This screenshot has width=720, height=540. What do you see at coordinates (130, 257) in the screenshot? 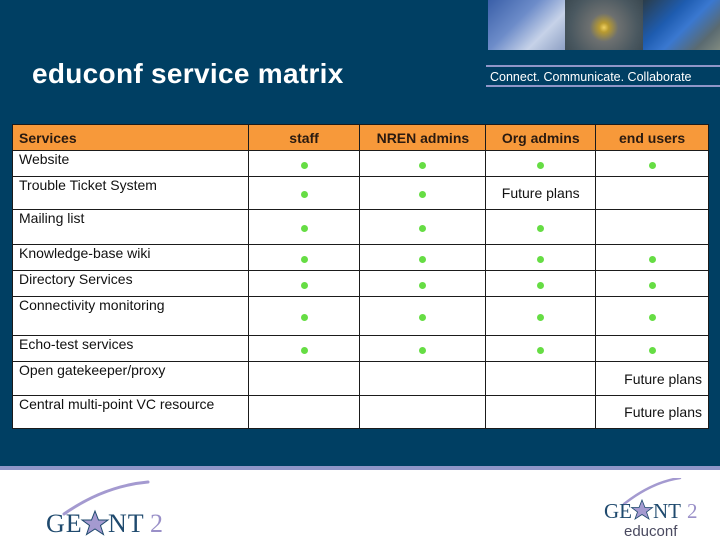
I see `service-name-cell: Knowledge-base wiki` at bounding box center [130, 257].